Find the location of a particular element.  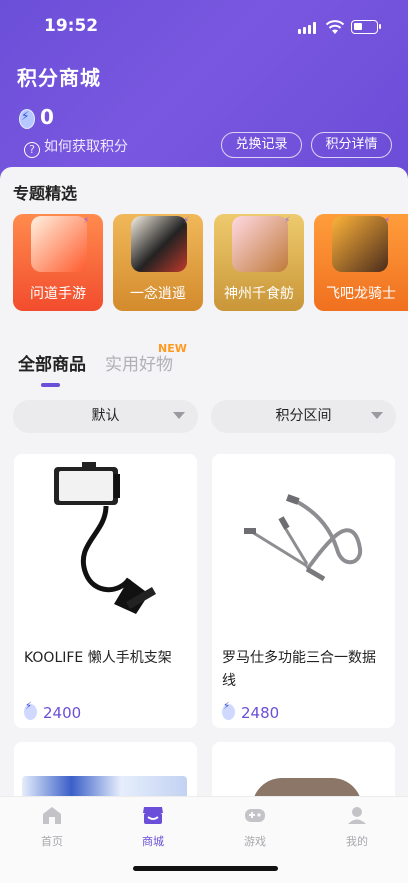

points-range-label: 积分区间 is located at coordinates (303, 416).